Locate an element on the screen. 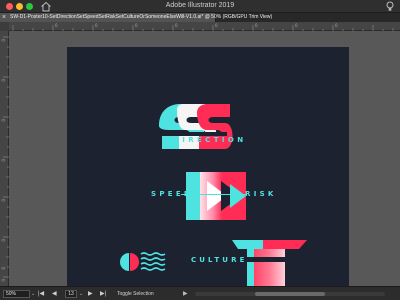  vertical-ruler: 0 0 0 0 0 0 0 0 is located at coordinates (4, 158).